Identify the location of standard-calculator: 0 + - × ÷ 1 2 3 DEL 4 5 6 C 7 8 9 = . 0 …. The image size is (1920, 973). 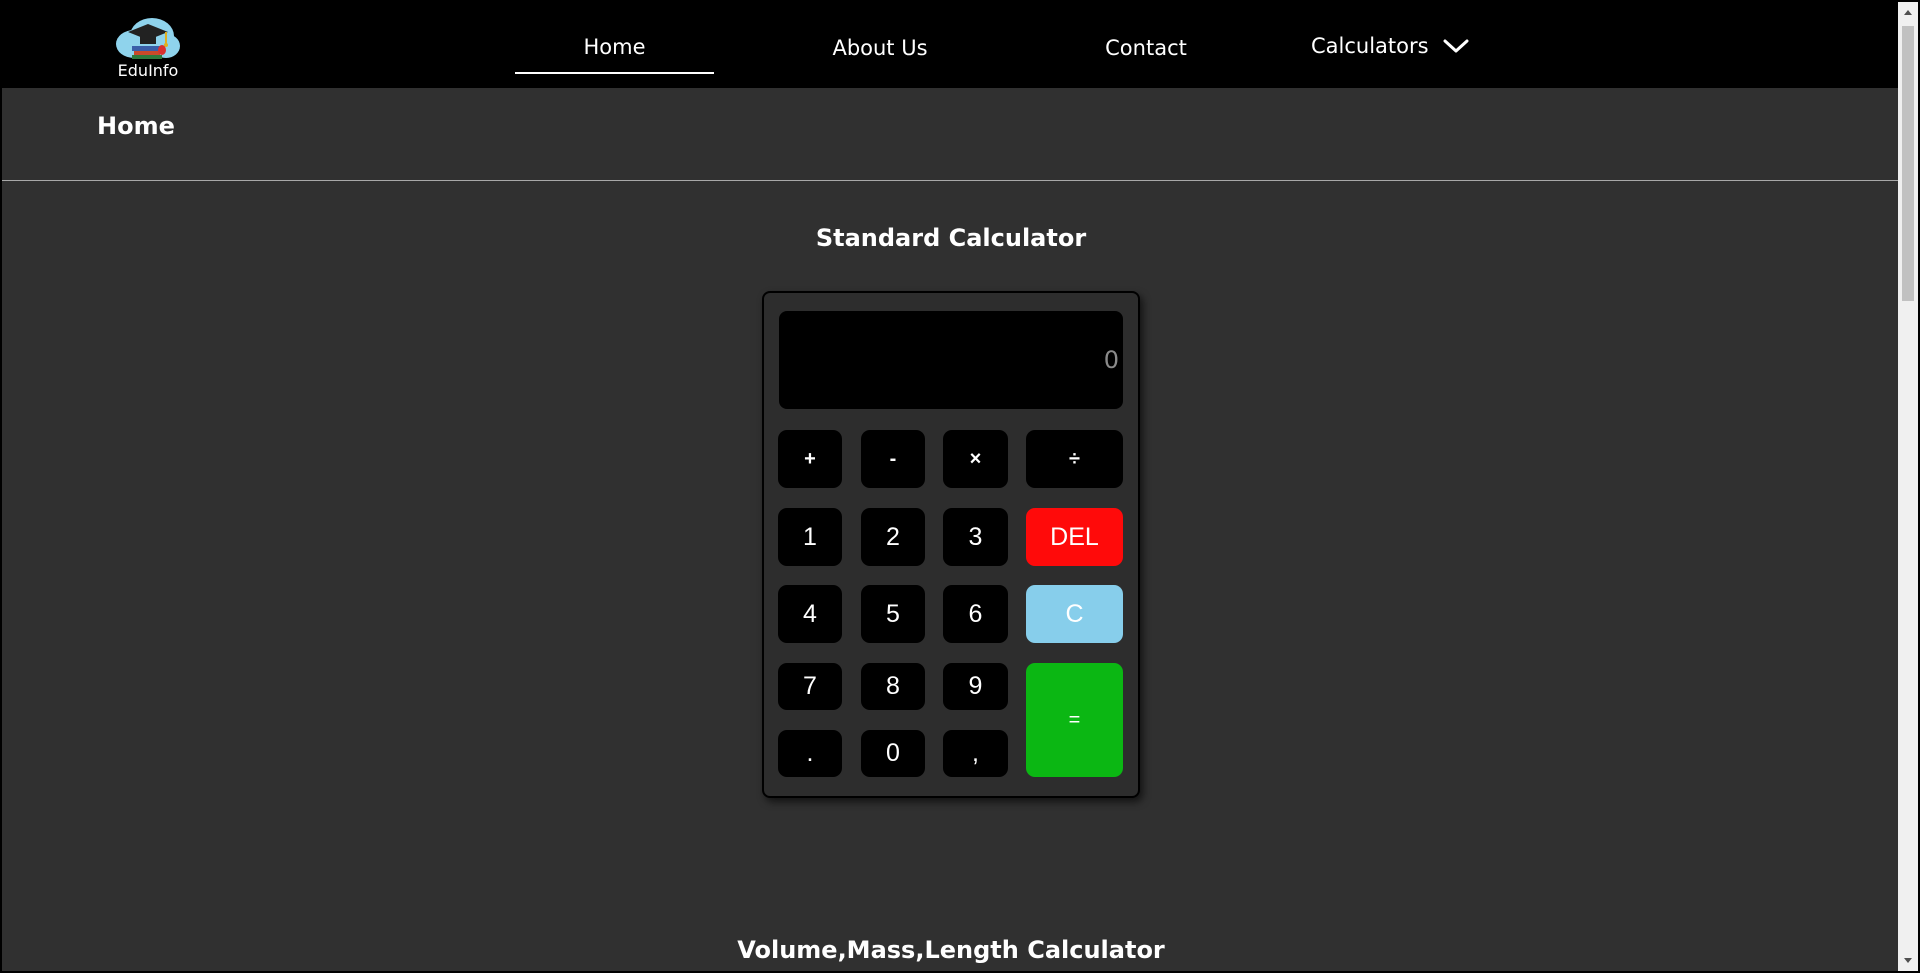
(951, 544).